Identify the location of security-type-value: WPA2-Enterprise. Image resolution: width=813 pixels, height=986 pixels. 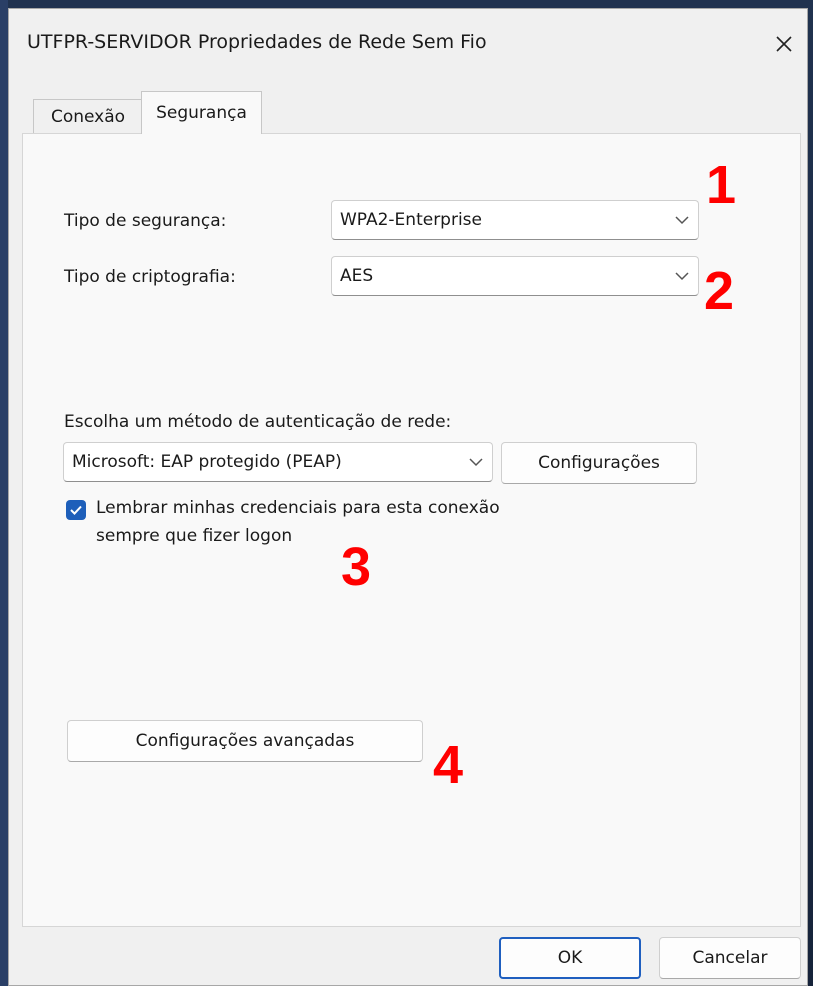
(411, 220).